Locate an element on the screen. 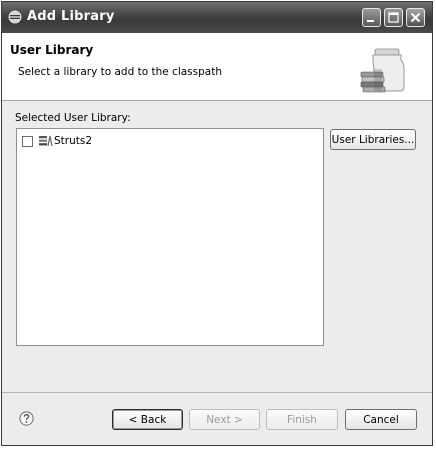  maximize-button is located at coordinates (393, 17).